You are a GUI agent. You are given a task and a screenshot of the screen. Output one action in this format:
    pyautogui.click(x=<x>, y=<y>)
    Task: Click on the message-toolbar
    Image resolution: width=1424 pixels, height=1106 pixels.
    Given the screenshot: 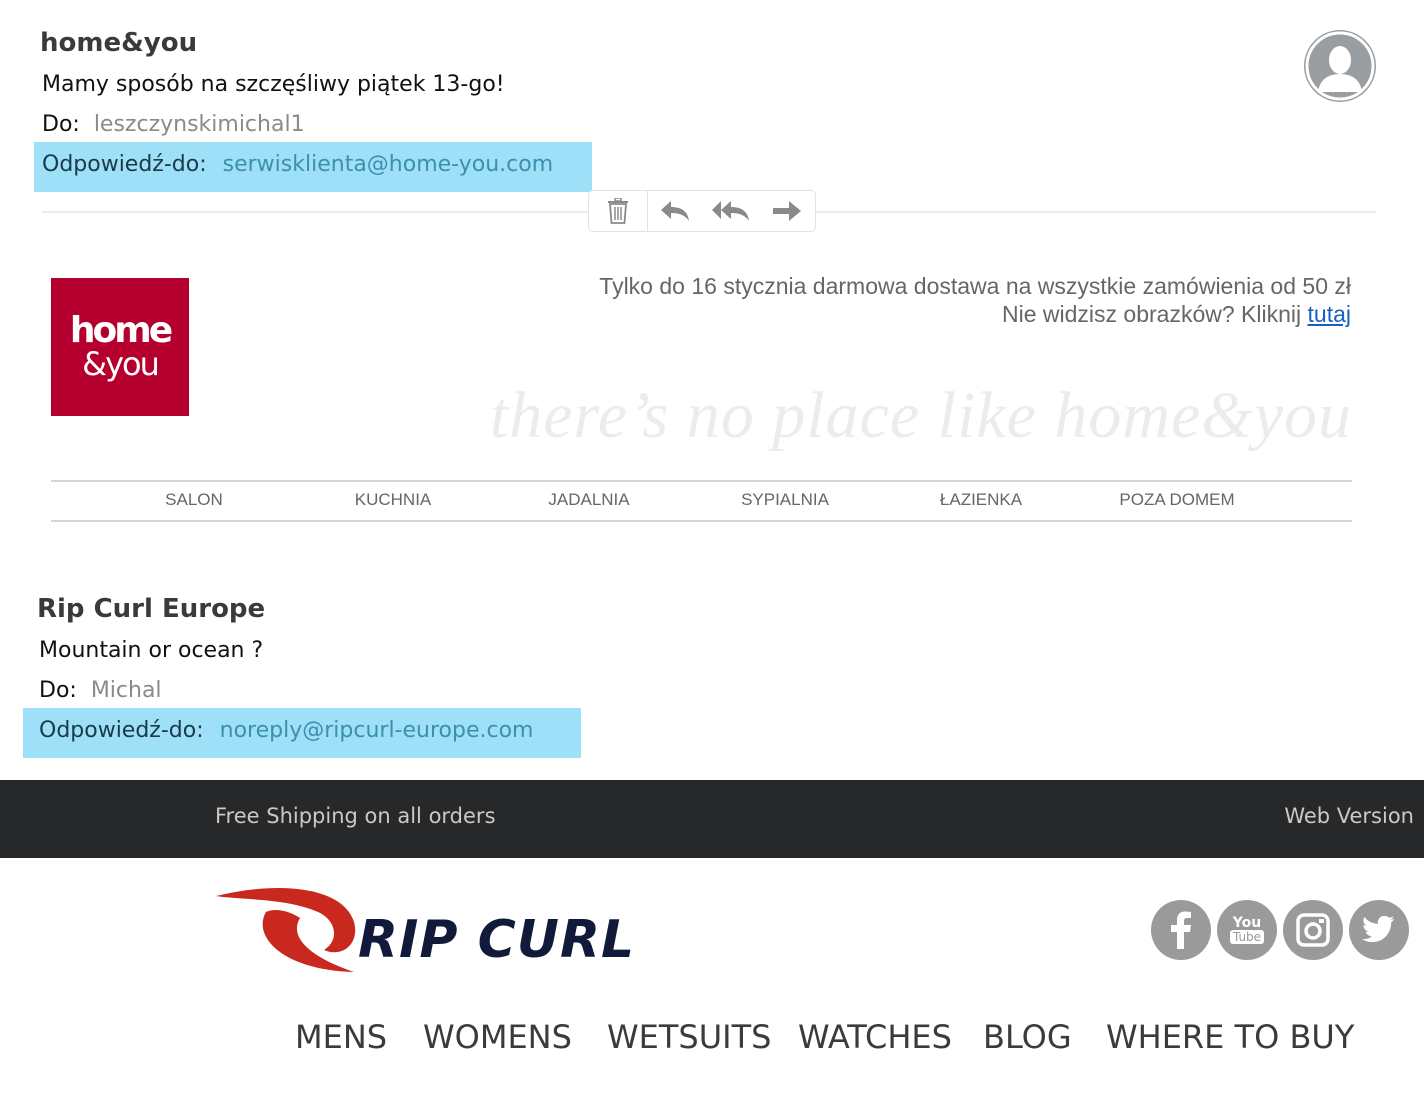 What is the action you would take?
    pyautogui.click(x=702, y=211)
    